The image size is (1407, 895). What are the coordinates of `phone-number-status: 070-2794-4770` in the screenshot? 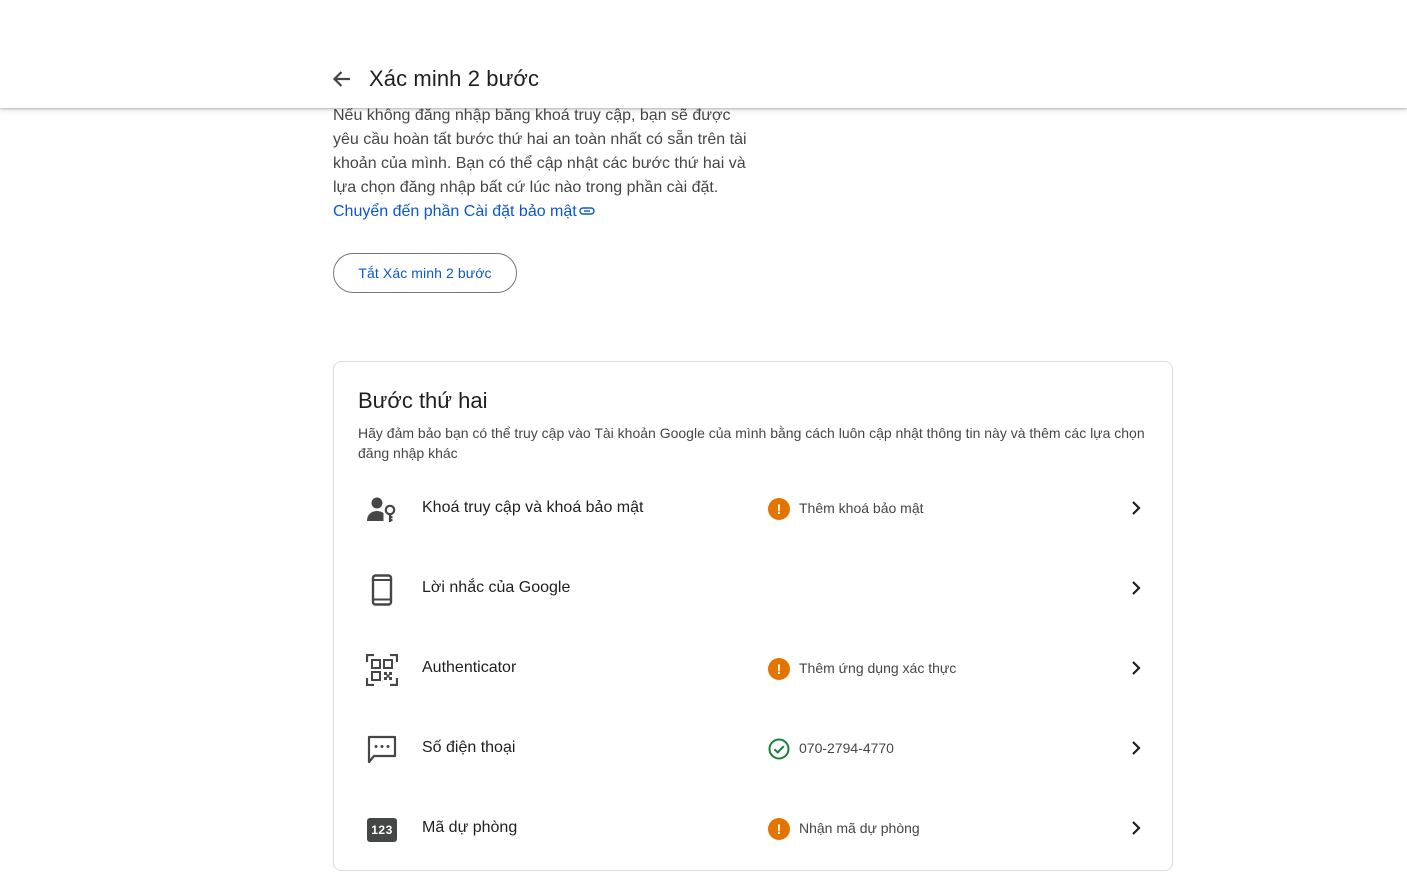 It's located at (846, 748).